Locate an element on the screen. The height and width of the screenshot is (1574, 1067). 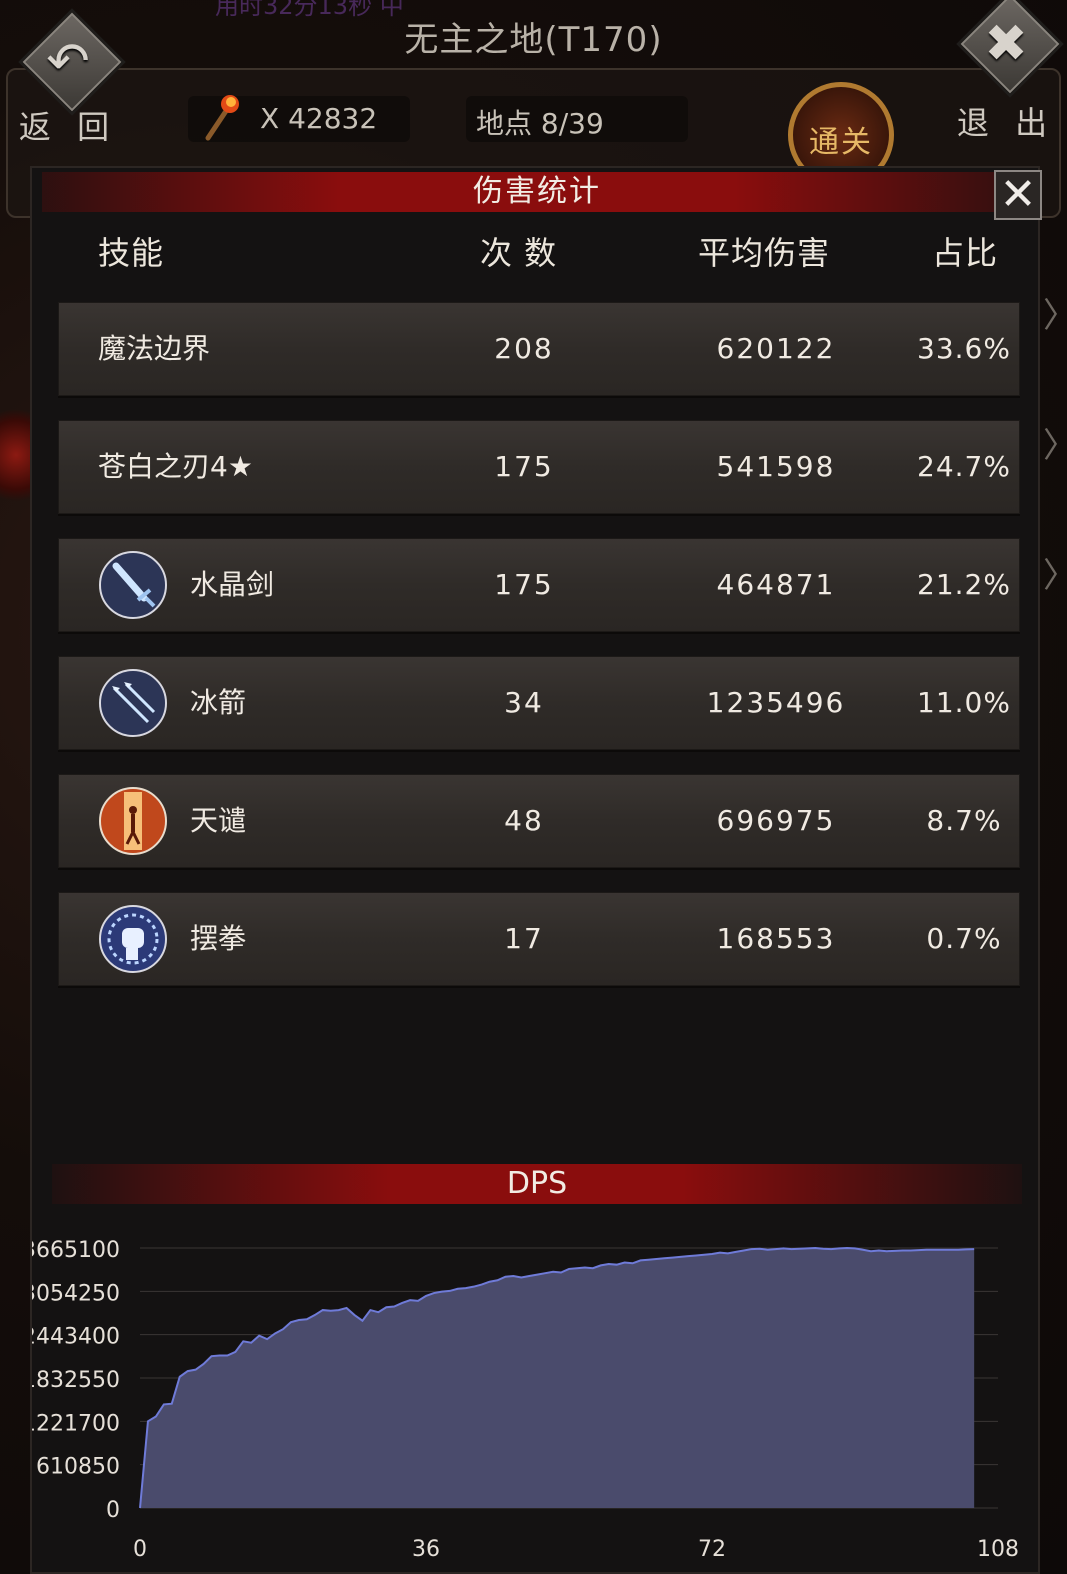
table-row: 摆拳 17 168553 0.7% is located at coordinates (539, 939).